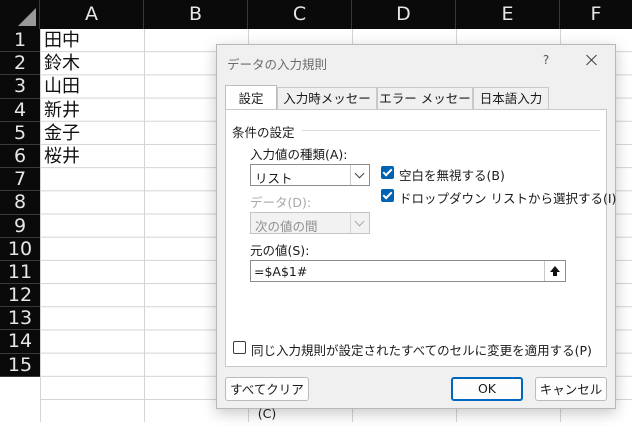 This screenshot has height=426, width=632. What do you see at coordinates (251, 97) in the screenshot?
I see `tab-settings: 設定` at bounding box center [251, 97].